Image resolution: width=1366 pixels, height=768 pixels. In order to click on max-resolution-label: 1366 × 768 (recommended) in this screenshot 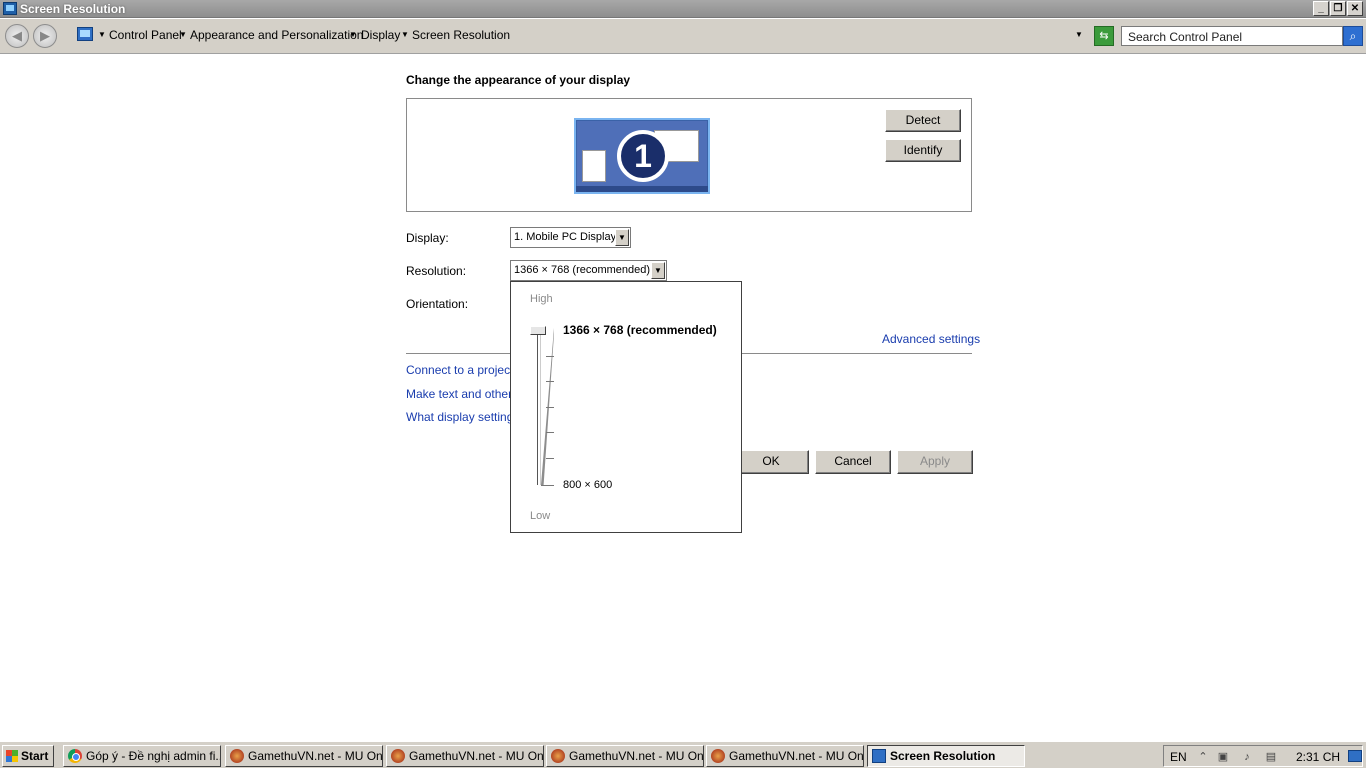, I will do `click(640, 330)`.